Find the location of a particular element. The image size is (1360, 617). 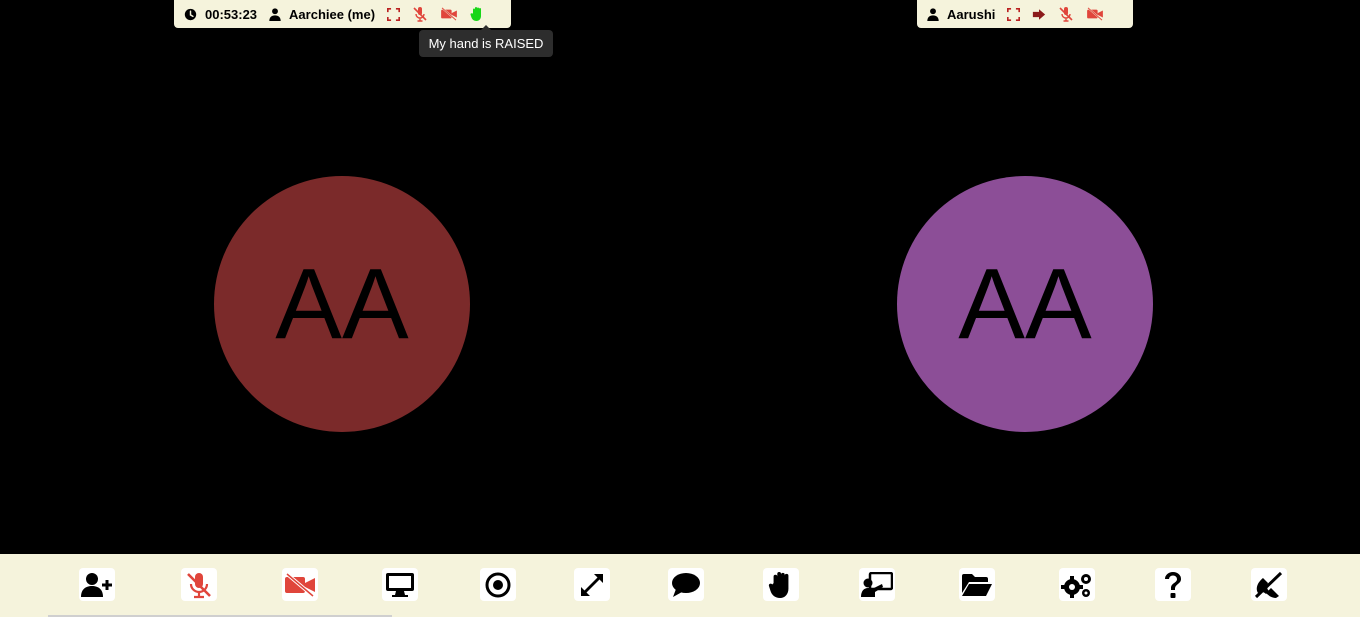

peer-avatar: AA is located at coordinates (1025, 304).